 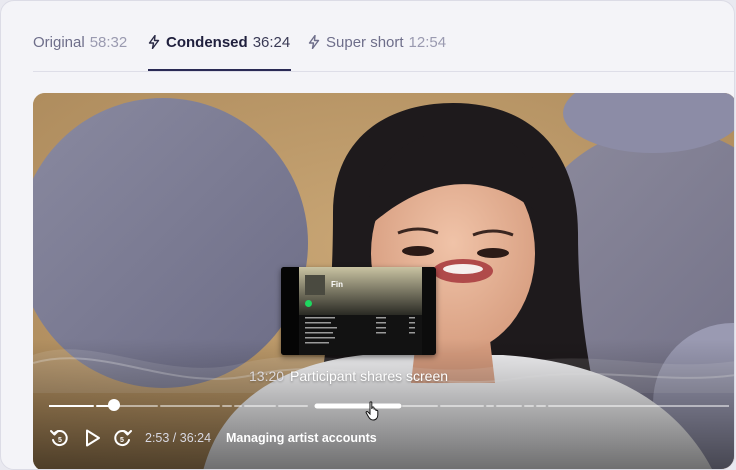 I want to click on progress-thumb, so click(x=114, y=405).